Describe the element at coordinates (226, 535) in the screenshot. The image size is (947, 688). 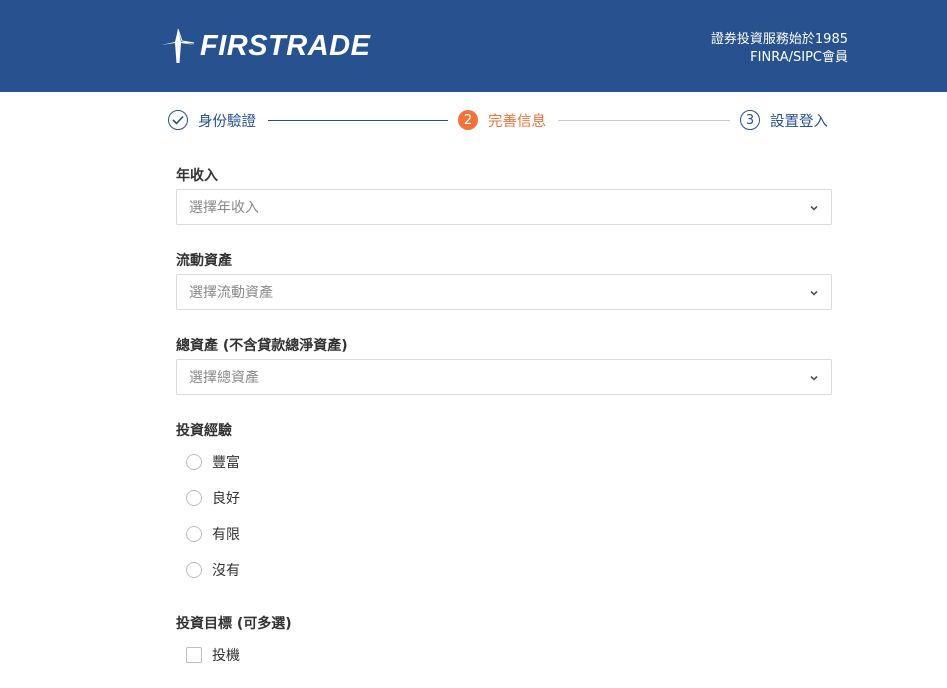
I see `option-label: 有限` at that location.